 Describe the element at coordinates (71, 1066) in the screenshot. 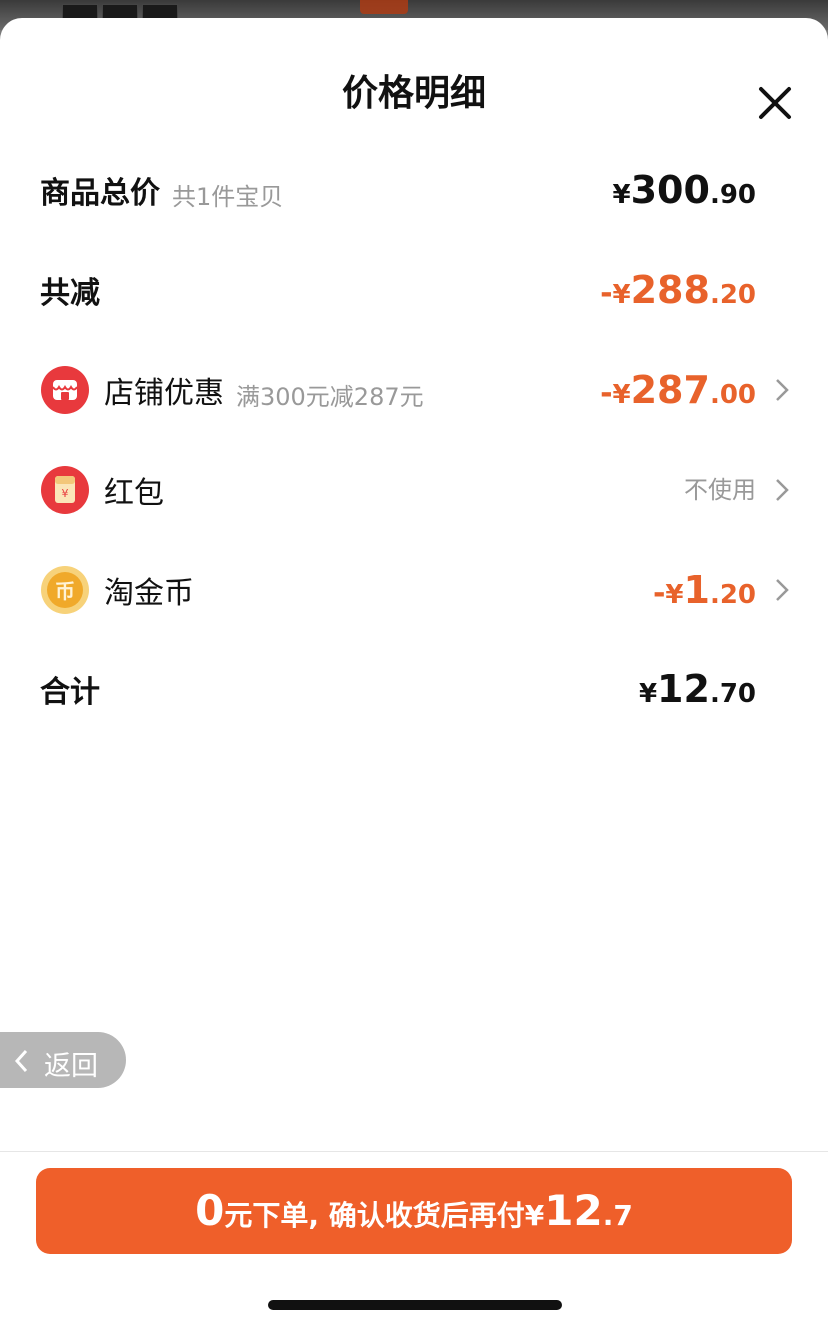

I see `back-button-label: 返回` at that location.